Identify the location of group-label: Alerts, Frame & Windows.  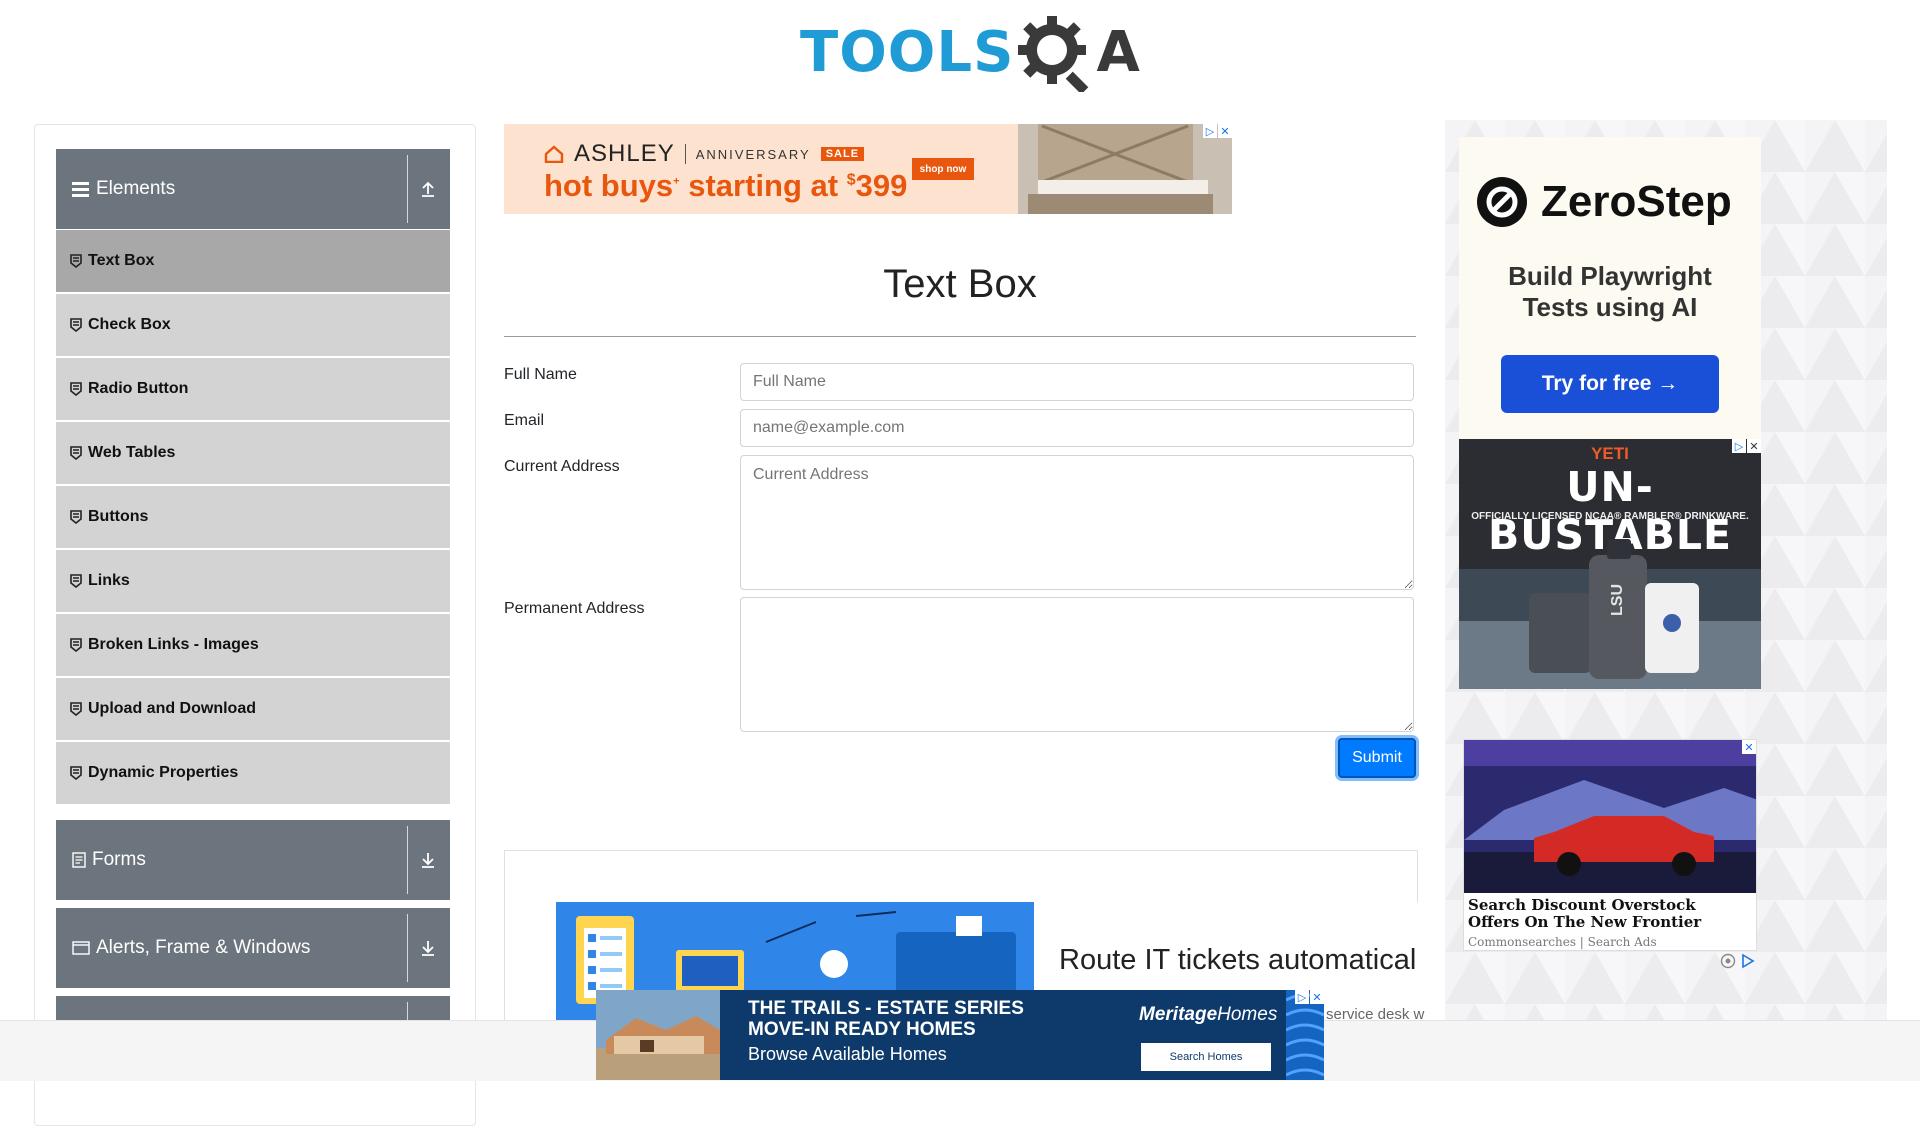
(203, 947).